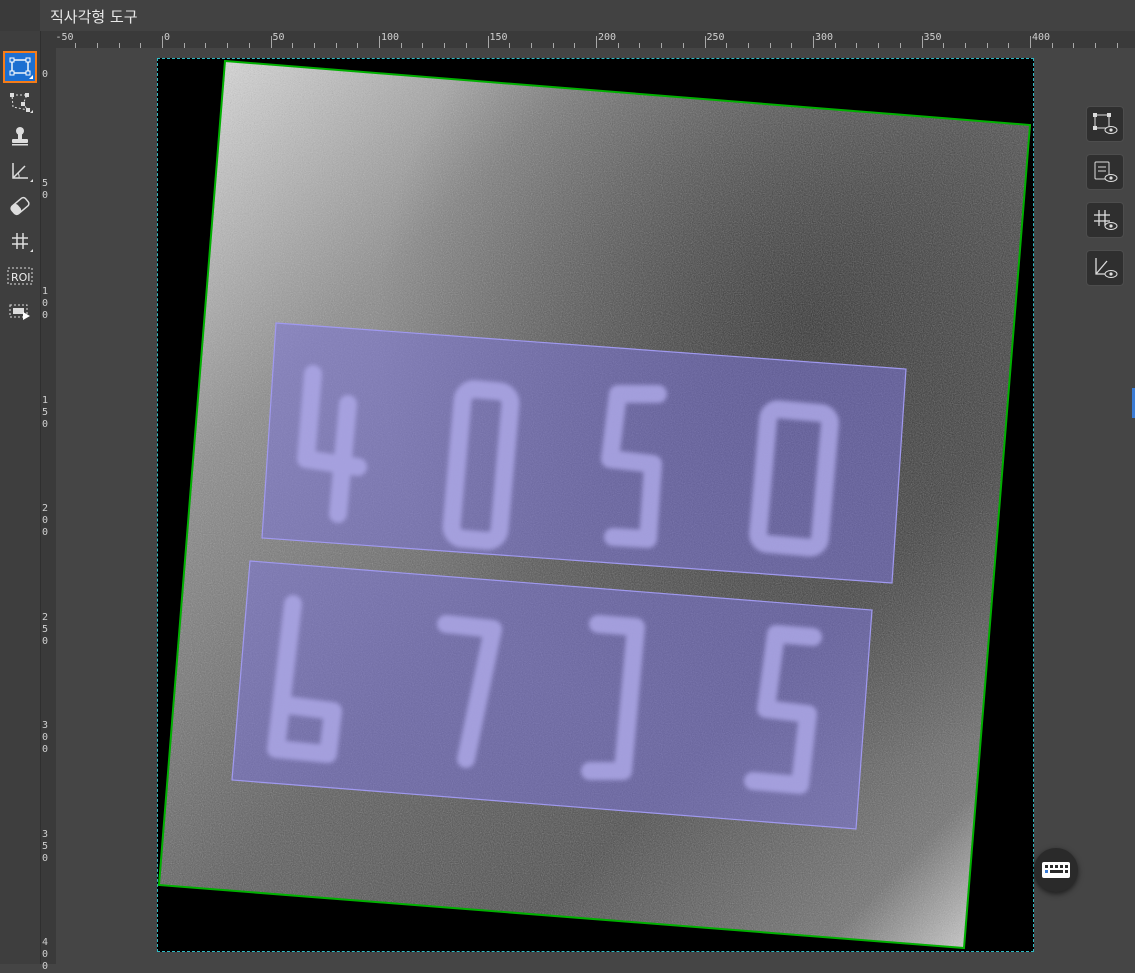  I want to click on ruler-label: -50, so click(64, 37).